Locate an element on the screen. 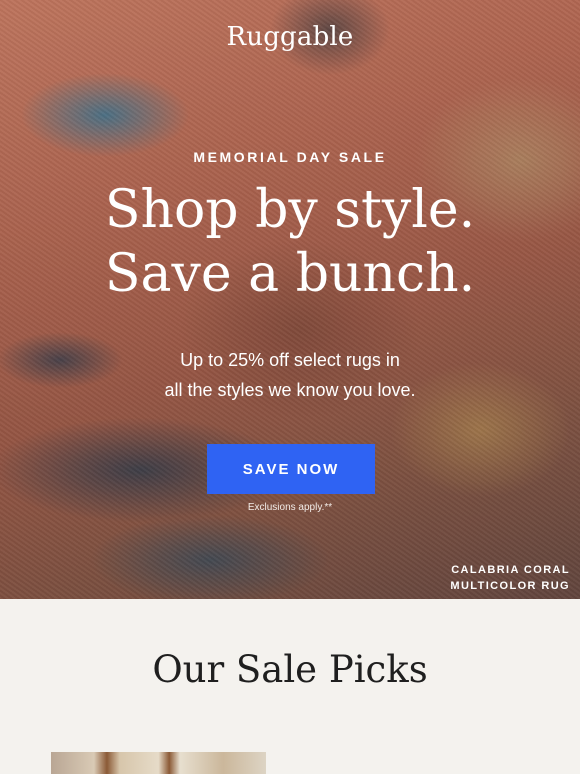 This screenshot has width=580, height=774. headline-line-1: Shop by style. is located at coordinates (290, 210).